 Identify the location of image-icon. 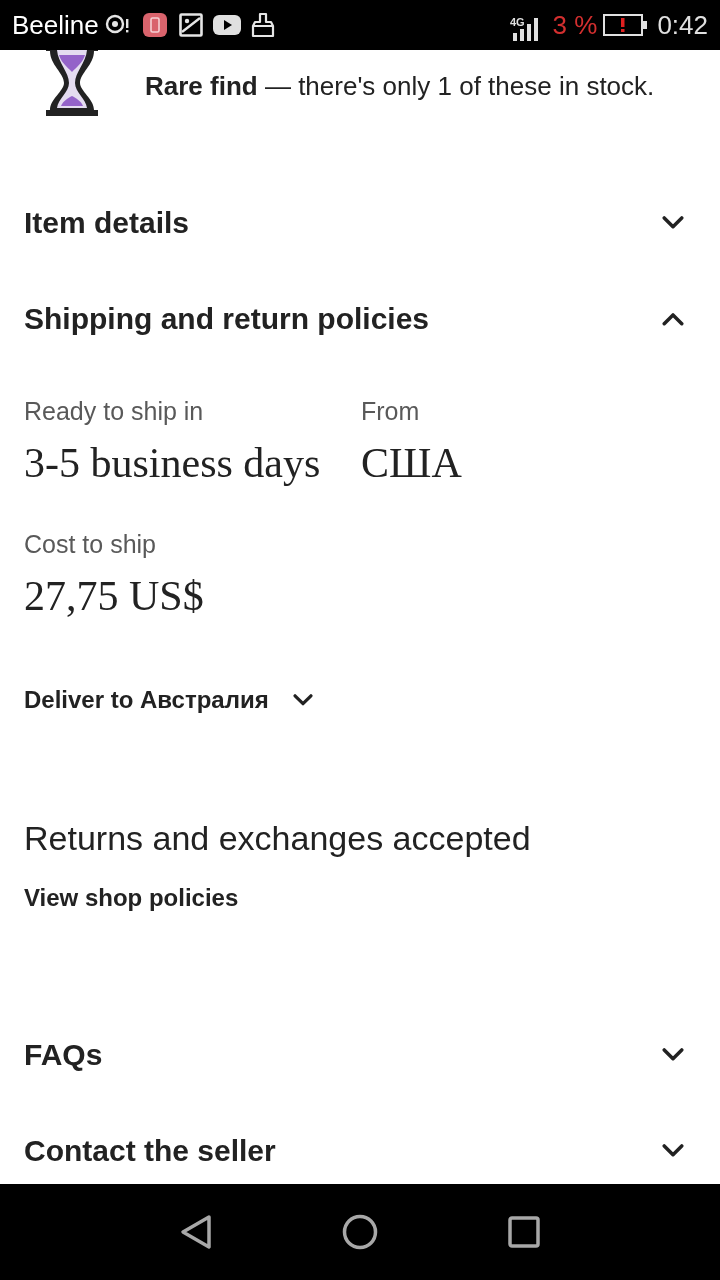
(190, 25).